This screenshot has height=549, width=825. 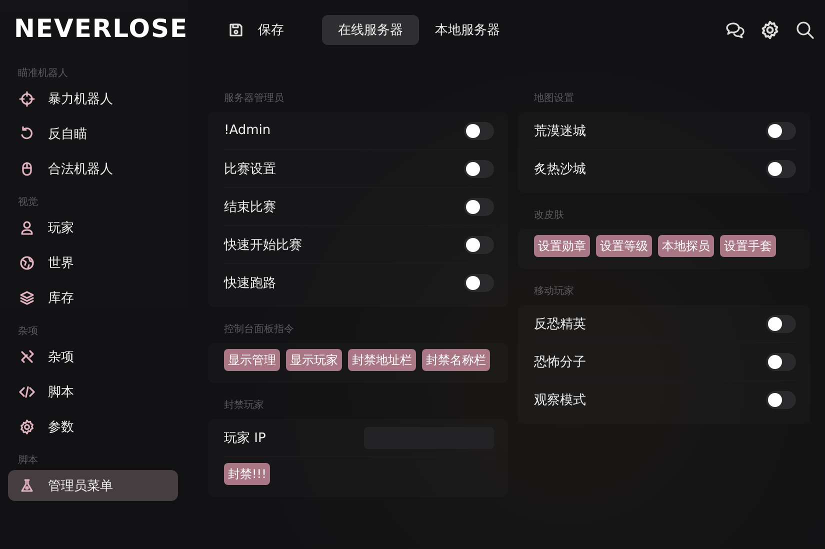 What do you see at coordinates (243, 405) in the screenshot?
I see `group-heading: 封禁玩家` at bounding box center [243, 405].